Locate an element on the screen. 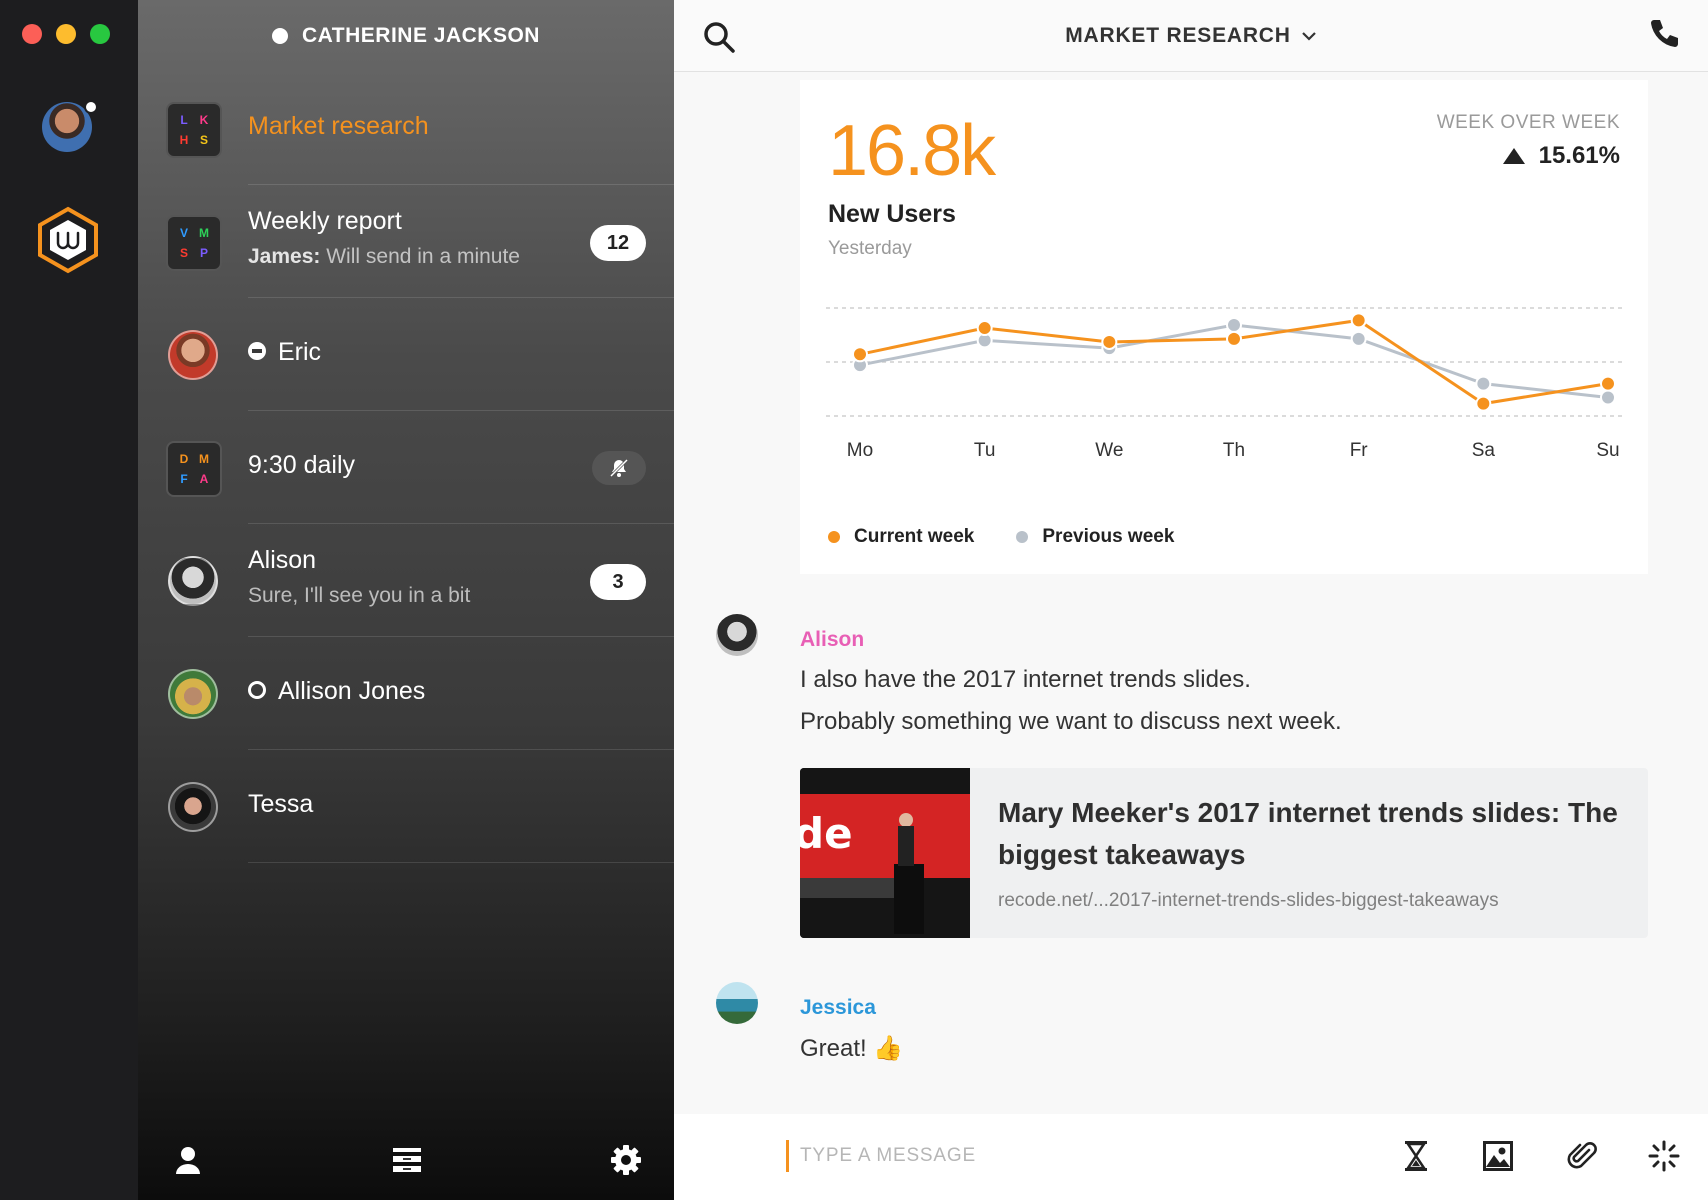  conversation-title-button: MARKET RESEARCH is located at coordinates (1191, 36).